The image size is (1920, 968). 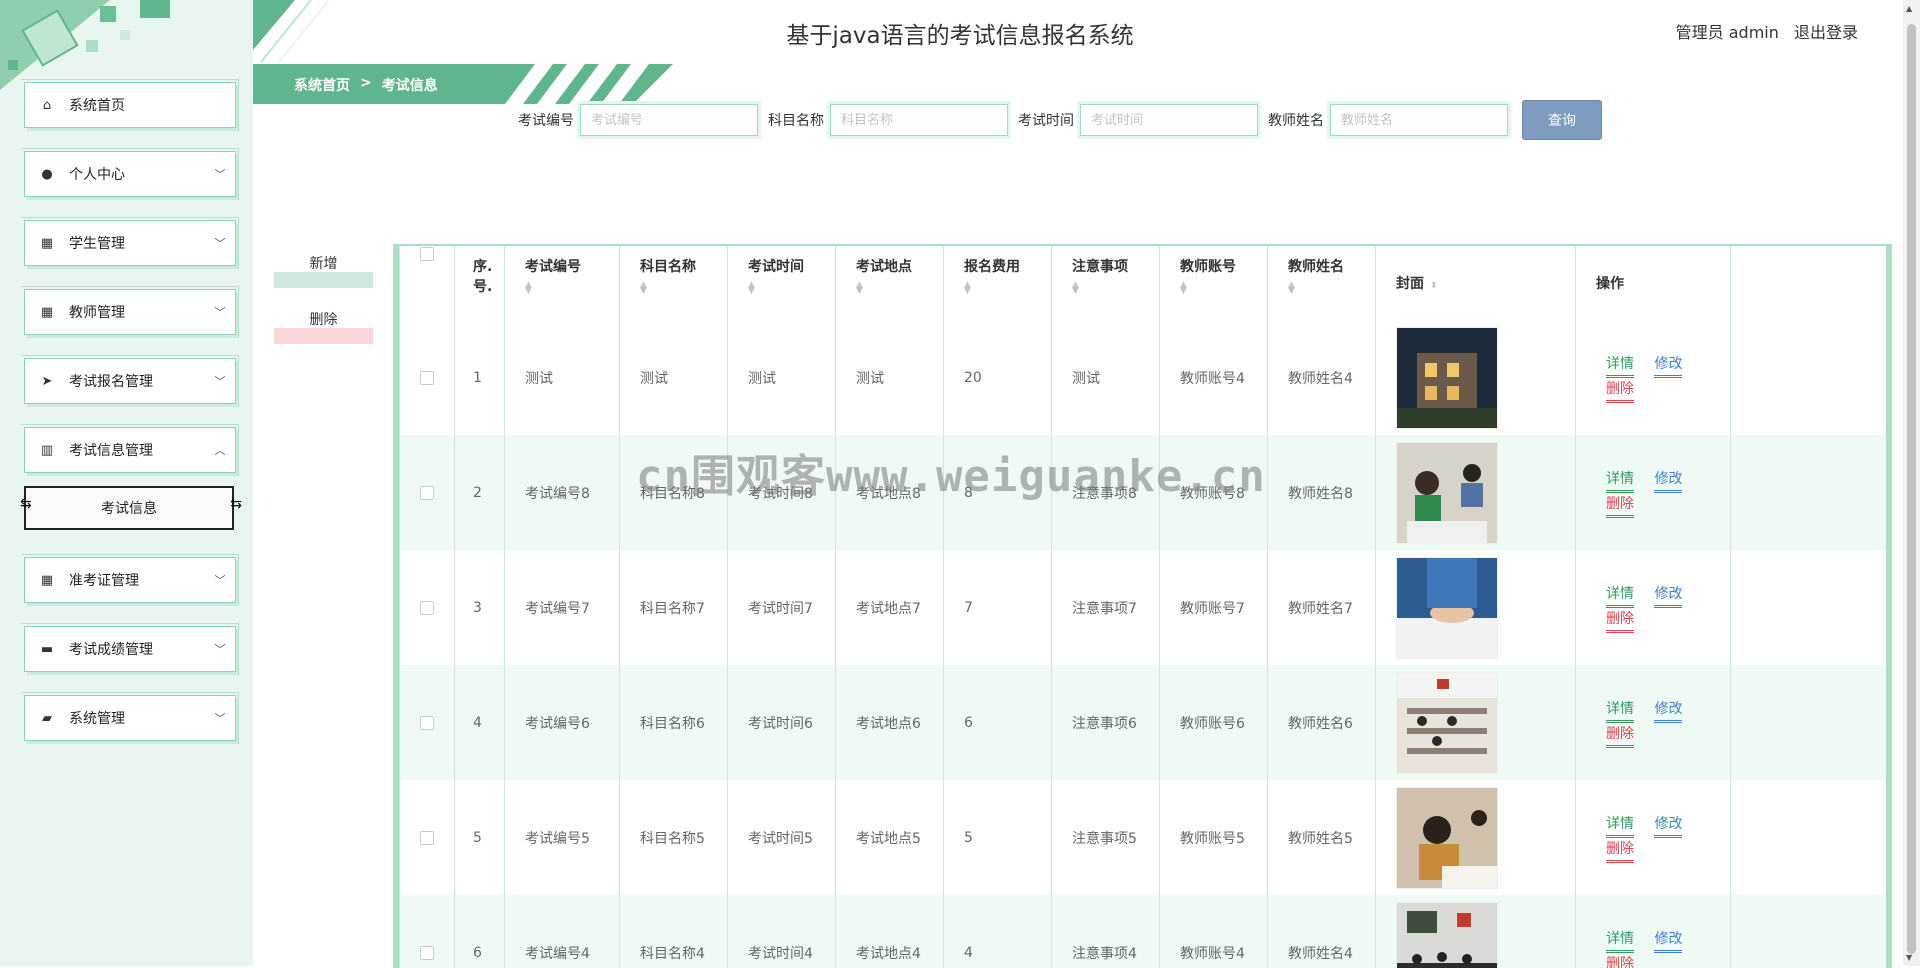 What do you see at coordinates (1106, 722) in the screenshot?
I see `cell-notes: 注意事项6` at bounding box center [1106, 722].